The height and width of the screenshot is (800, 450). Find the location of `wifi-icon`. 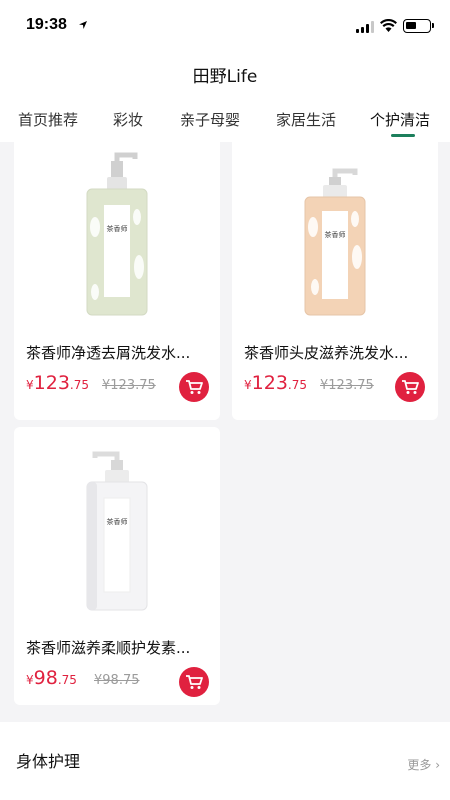

wifi-icon is located at coordinates (388, 25).